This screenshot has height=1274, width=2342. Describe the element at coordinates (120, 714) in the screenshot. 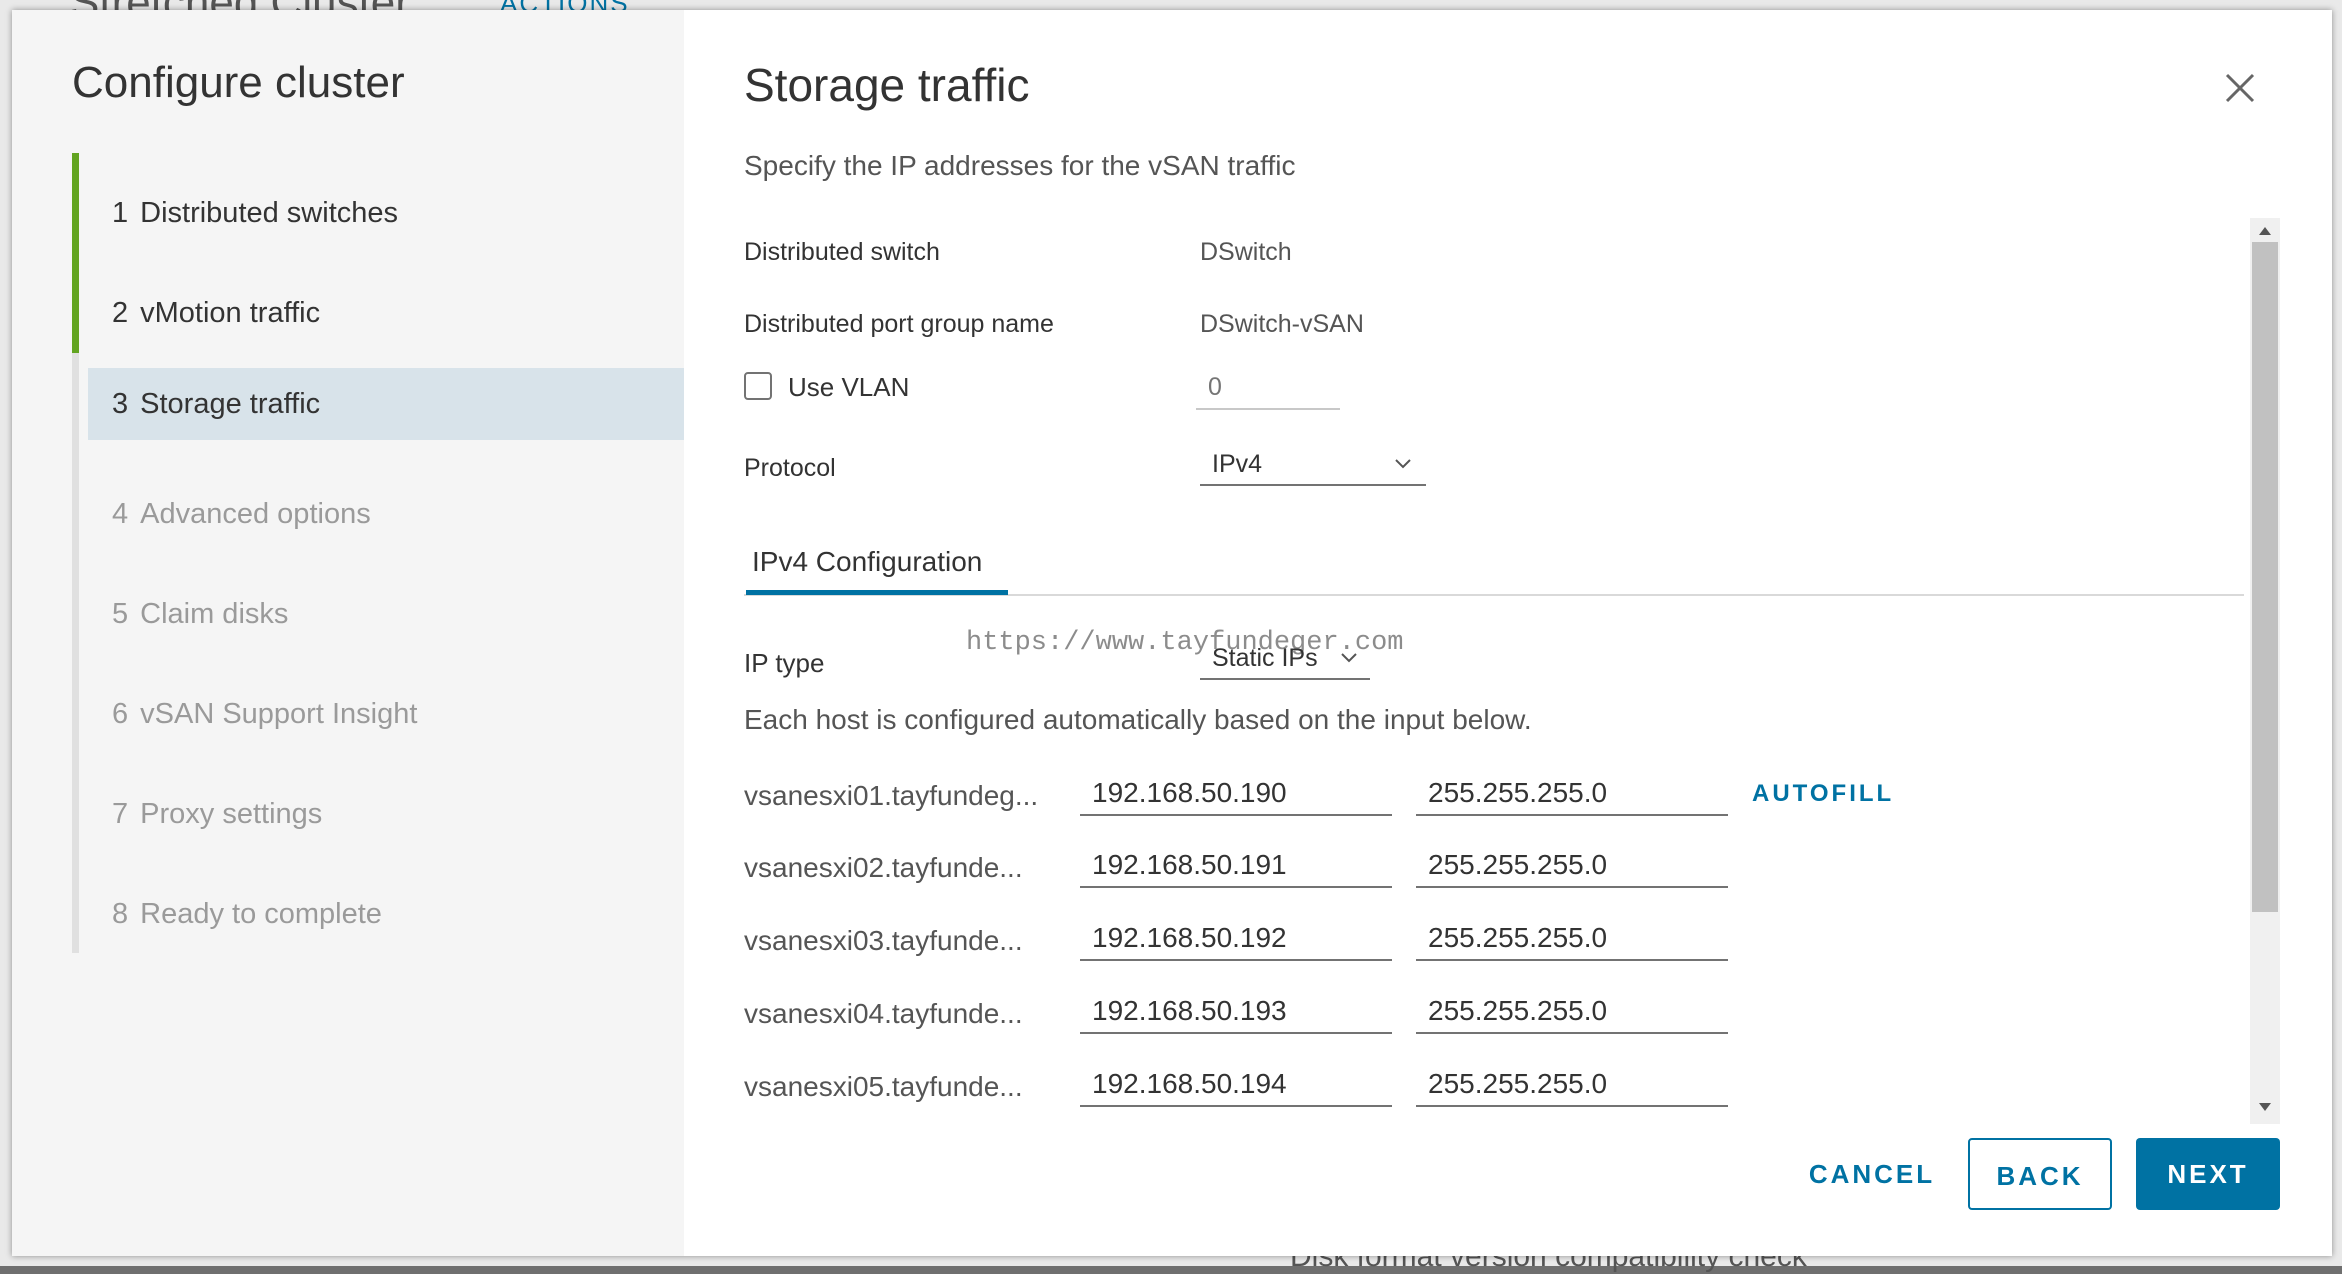

I see `step-number: 6` at that location.